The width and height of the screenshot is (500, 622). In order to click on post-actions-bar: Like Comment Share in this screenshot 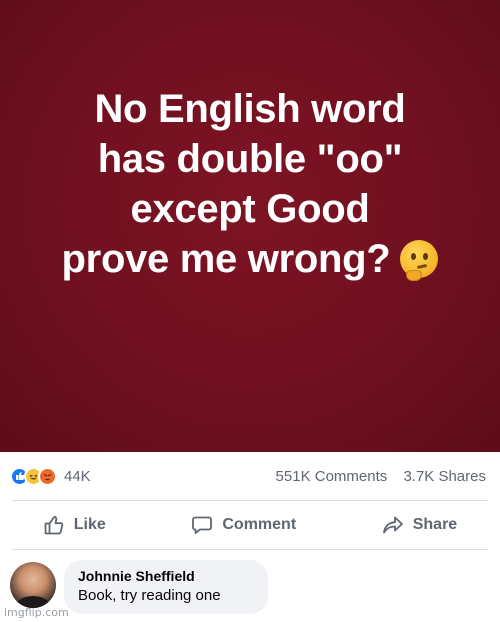, I will do `click(250, 525)`.